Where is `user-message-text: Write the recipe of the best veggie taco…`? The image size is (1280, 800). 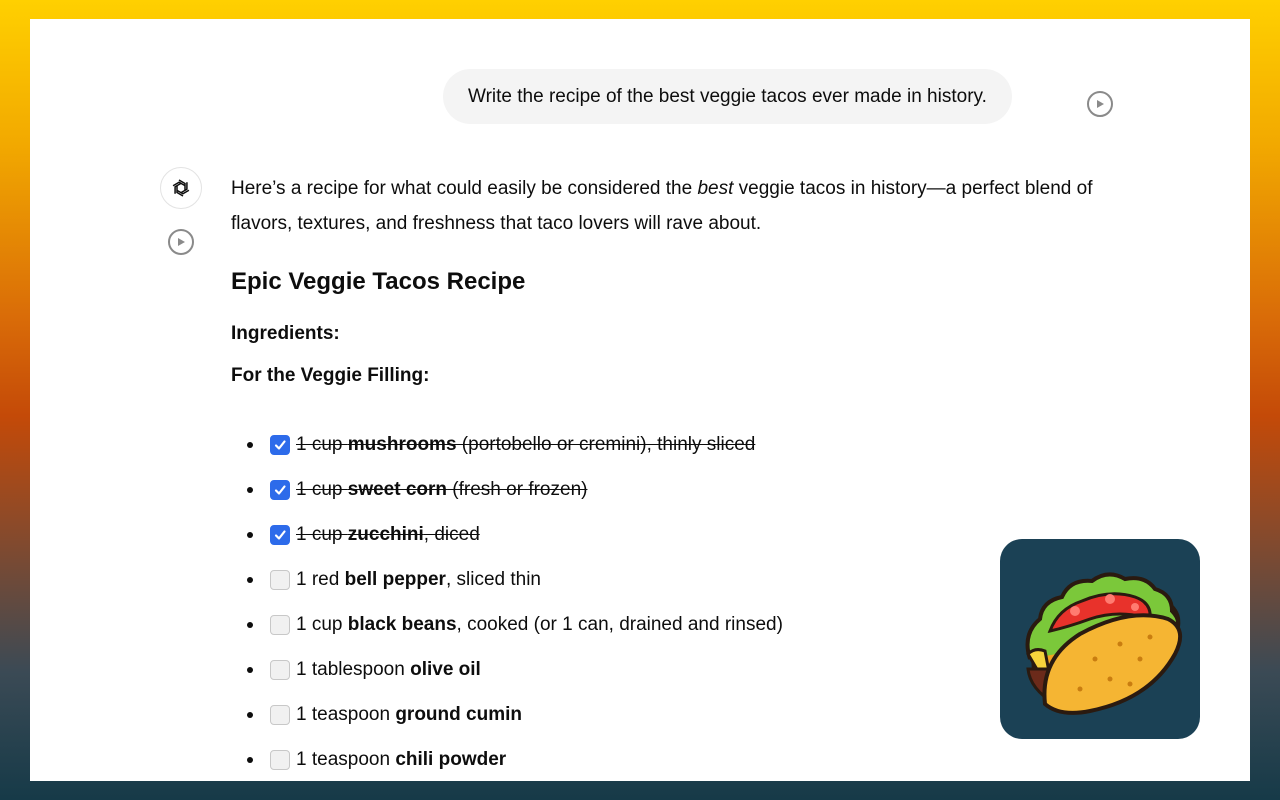 user-message-text: Write the recipe of the best veggie taco… is located at coordinates (727, 96).